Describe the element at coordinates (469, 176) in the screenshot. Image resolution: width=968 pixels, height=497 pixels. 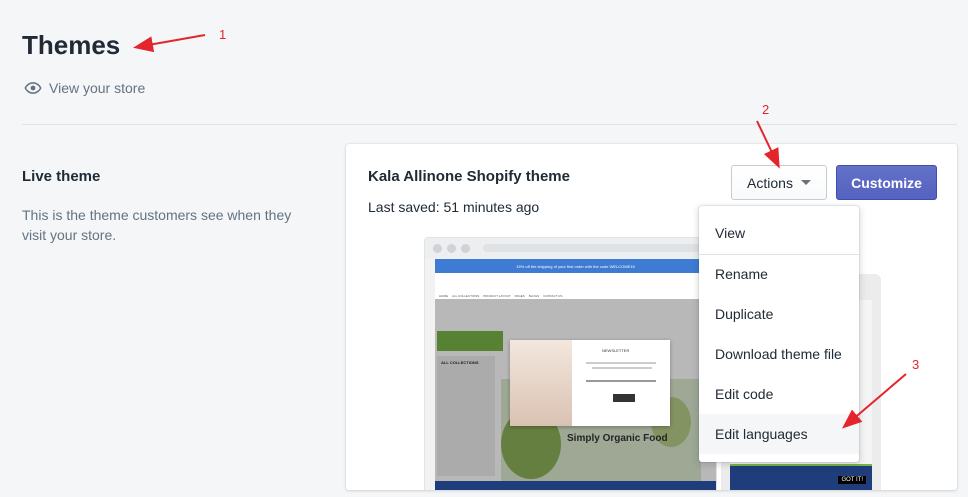
I see `theme-name: Kala Allinone Shopify theme` at that location.